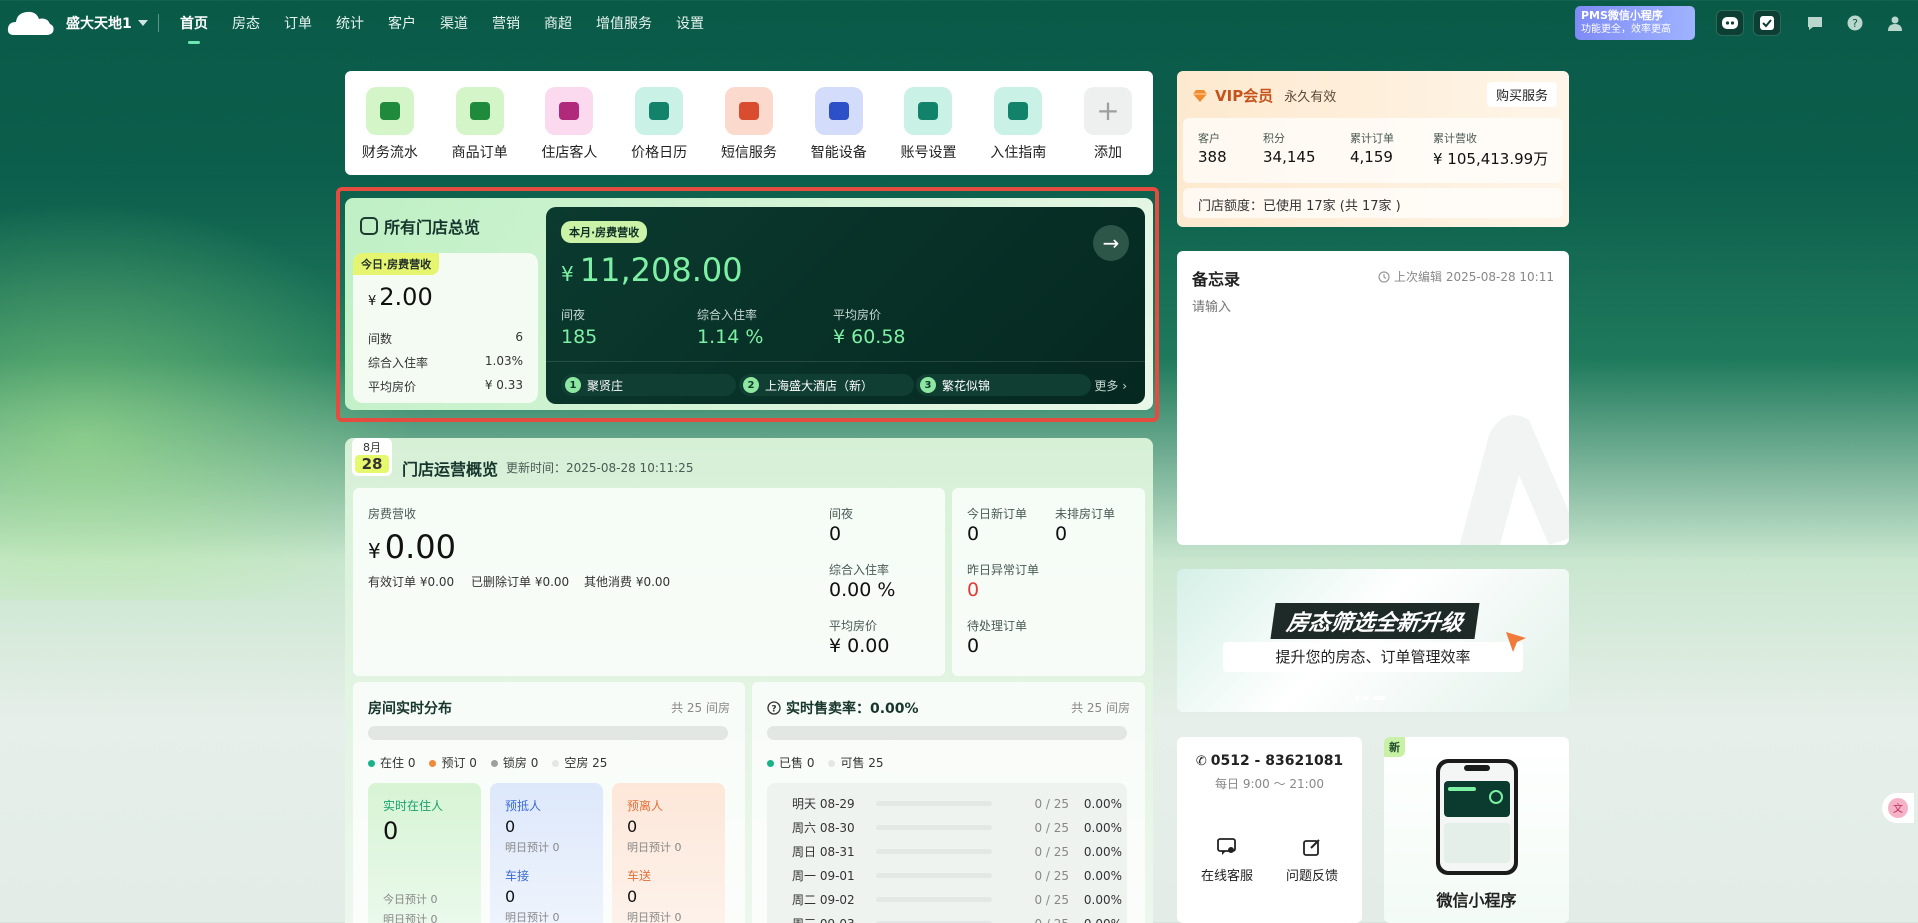 The width and height of the screenshot is (1918, 923). What do you see at coordinates (1312, 860) in the screenshot?
I see `feedback-button: 问题反馈` at bounding box center [1312, 860].